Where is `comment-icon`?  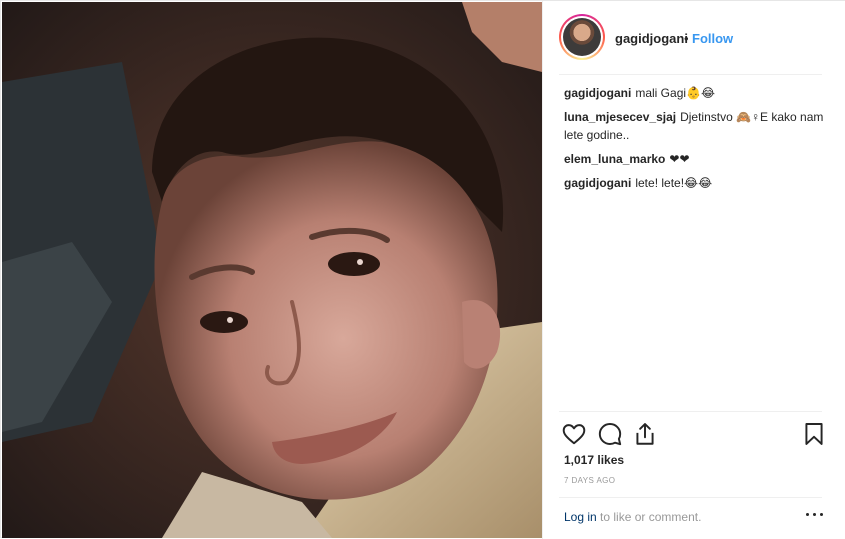 comment-icon is located at coordinates (610, 434).